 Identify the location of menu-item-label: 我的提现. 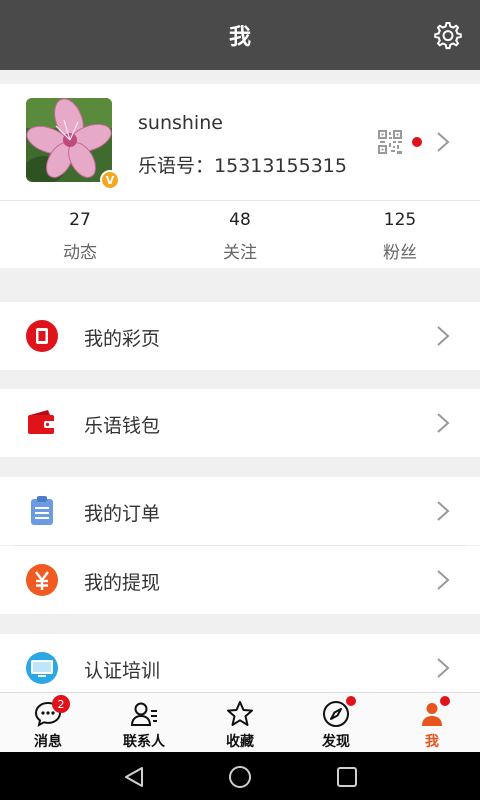
(122, 583).